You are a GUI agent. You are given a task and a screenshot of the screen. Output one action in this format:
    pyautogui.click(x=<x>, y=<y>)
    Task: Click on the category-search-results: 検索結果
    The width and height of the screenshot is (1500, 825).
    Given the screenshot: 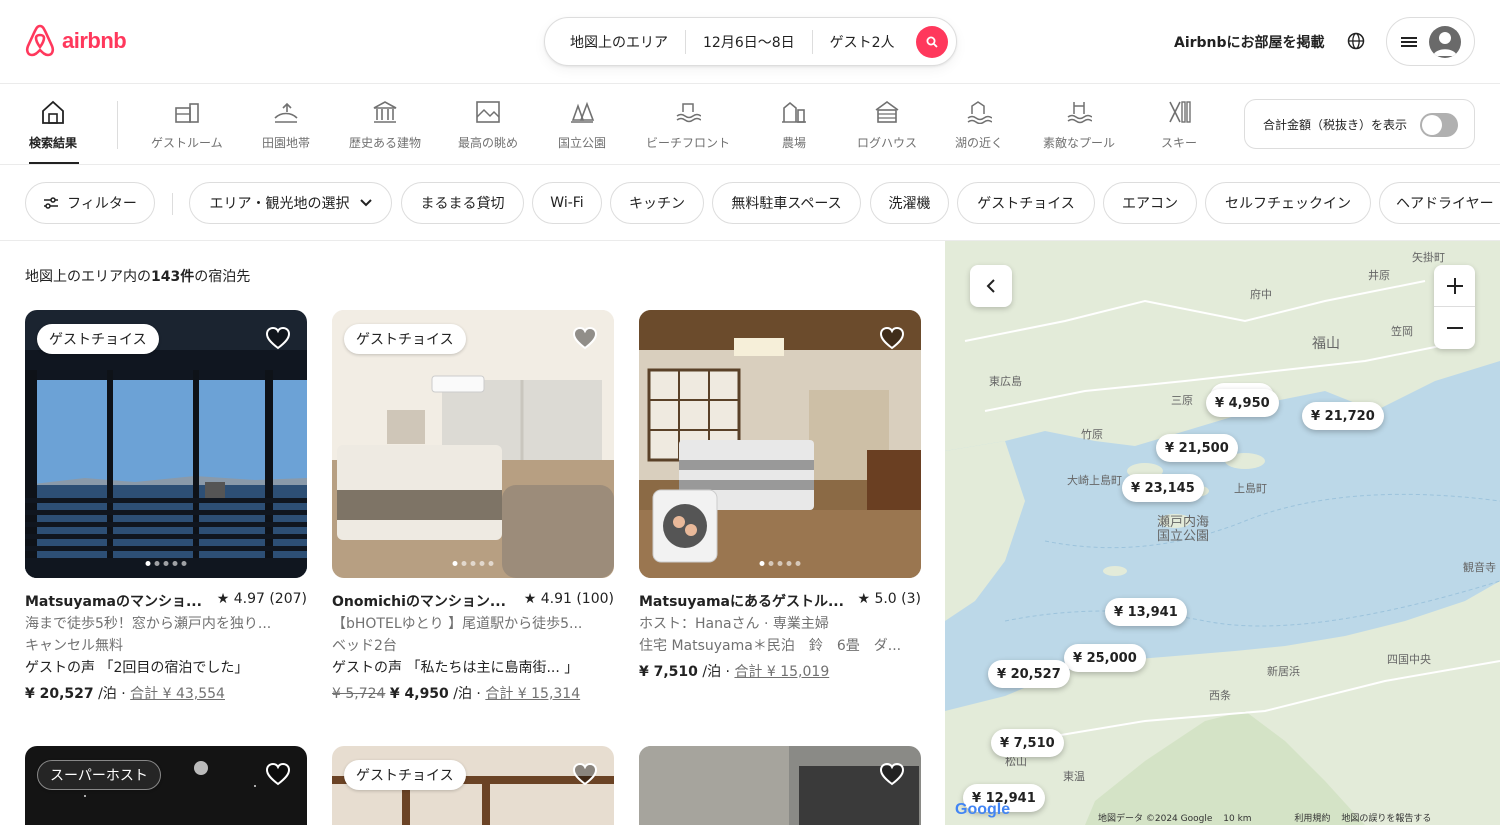 What is the action you would take?
    pyautogui.click(x=53, y=124)
    